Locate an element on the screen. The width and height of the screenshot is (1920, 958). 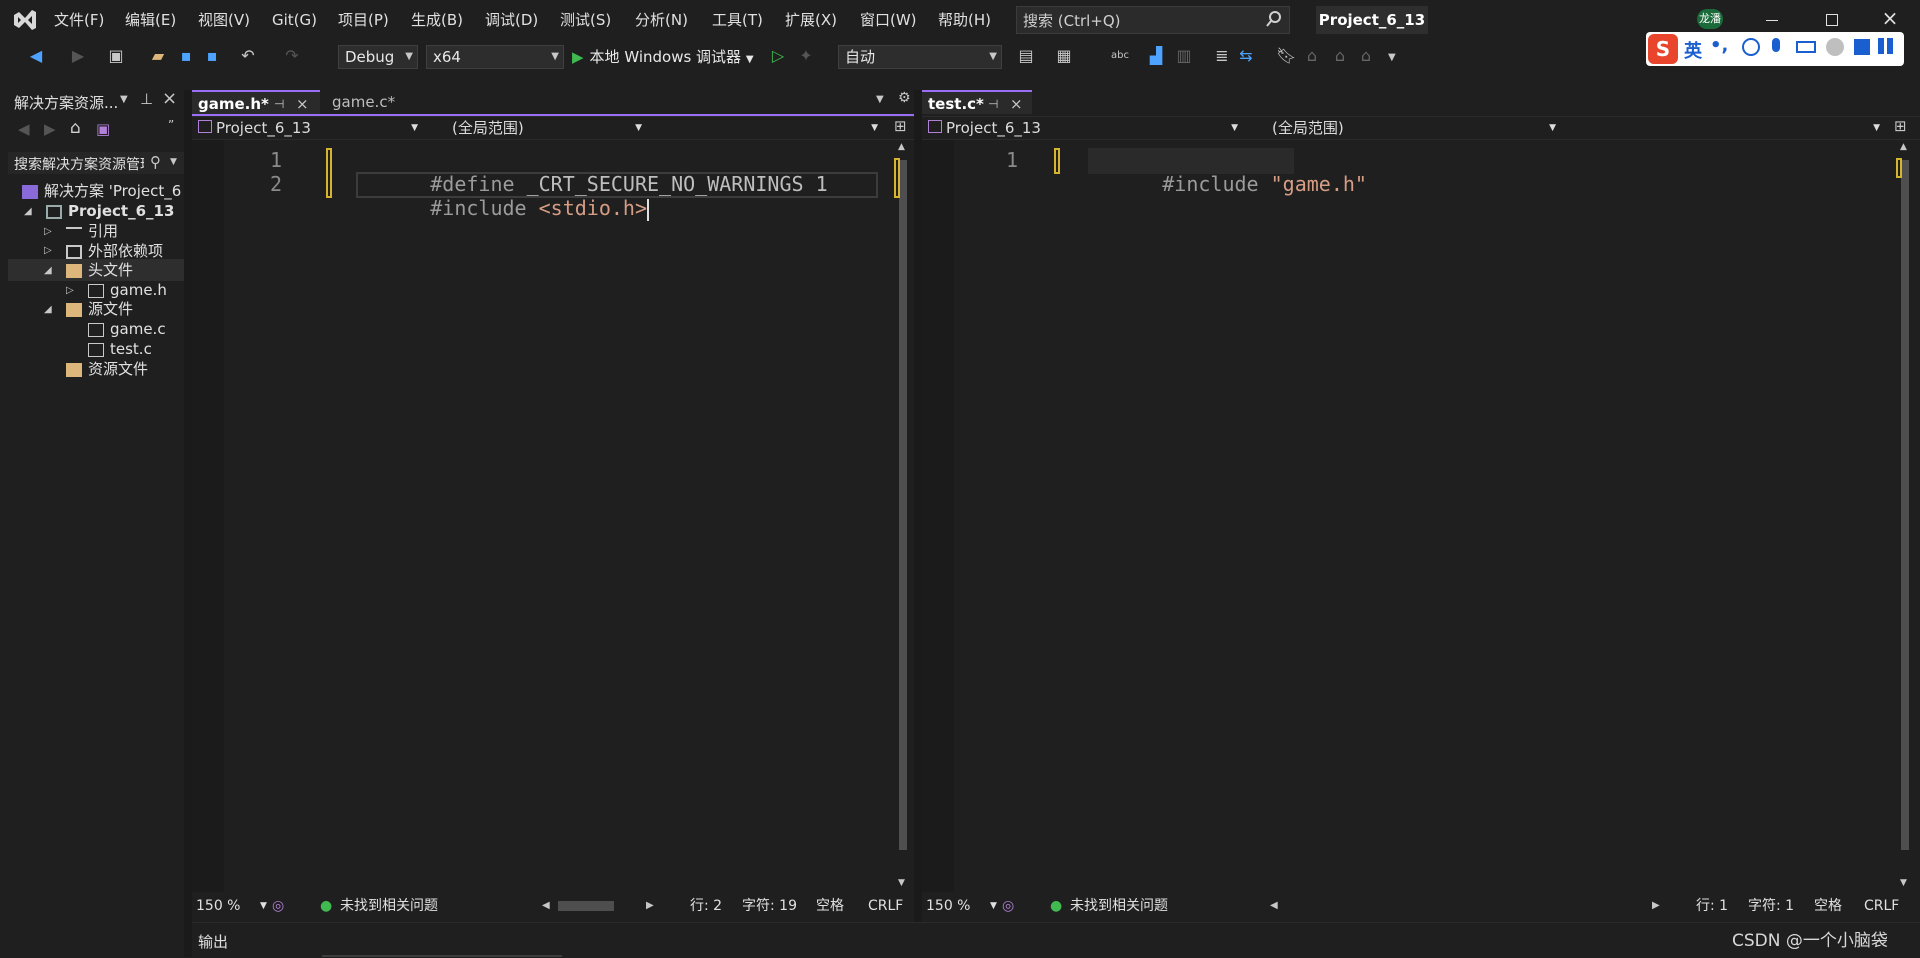
user-avatar: 龙潘 is located at coordinates (1710, 19).